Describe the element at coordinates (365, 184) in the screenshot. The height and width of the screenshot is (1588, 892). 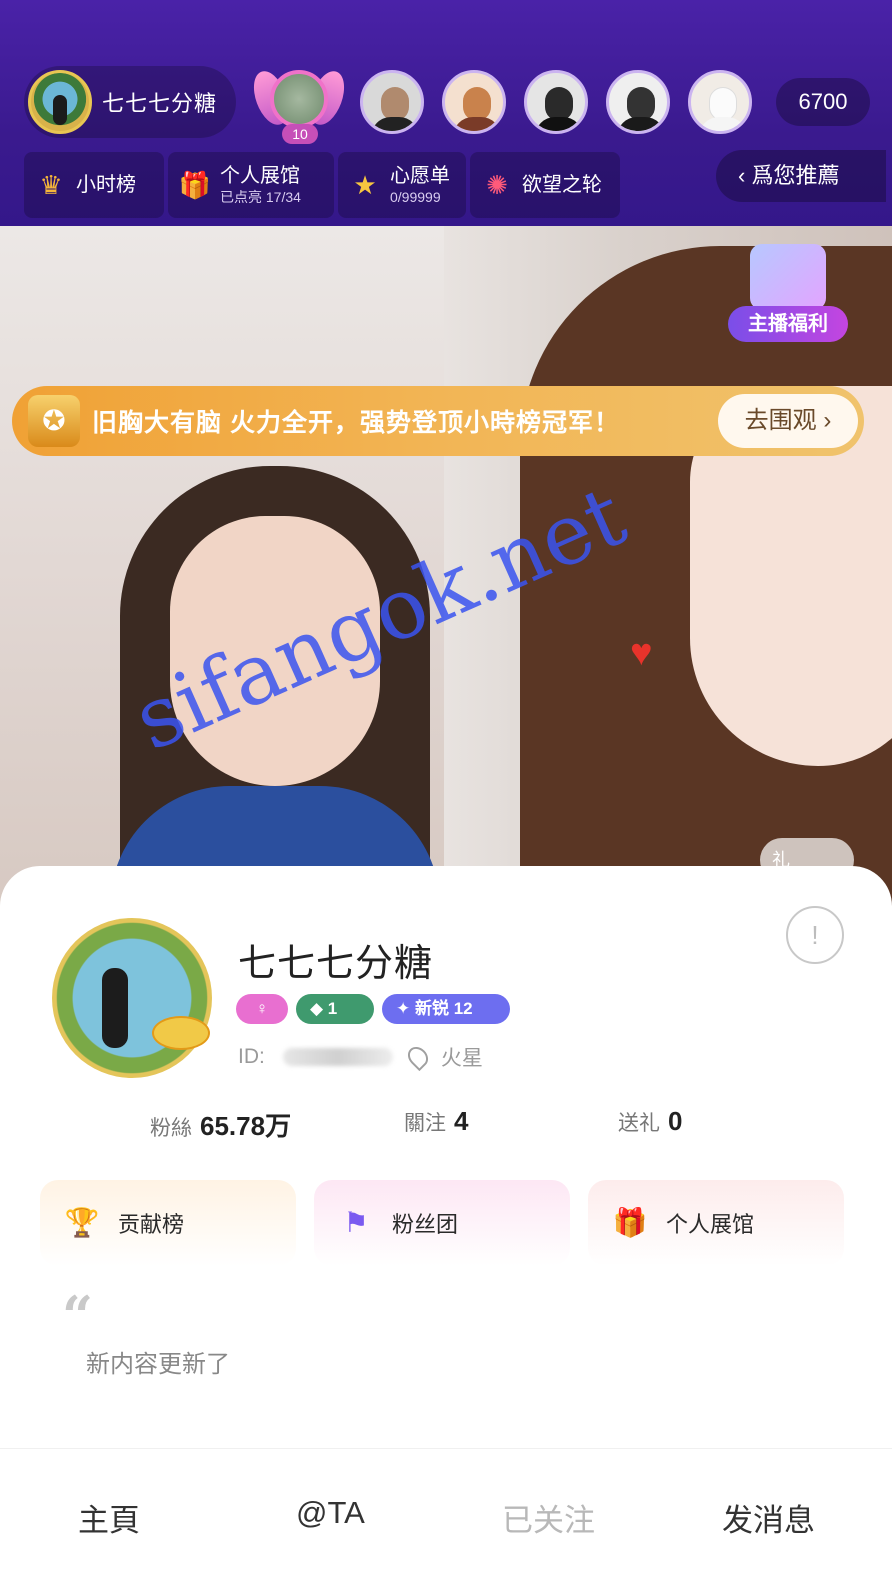
I see `star-icon: ★` at that location.